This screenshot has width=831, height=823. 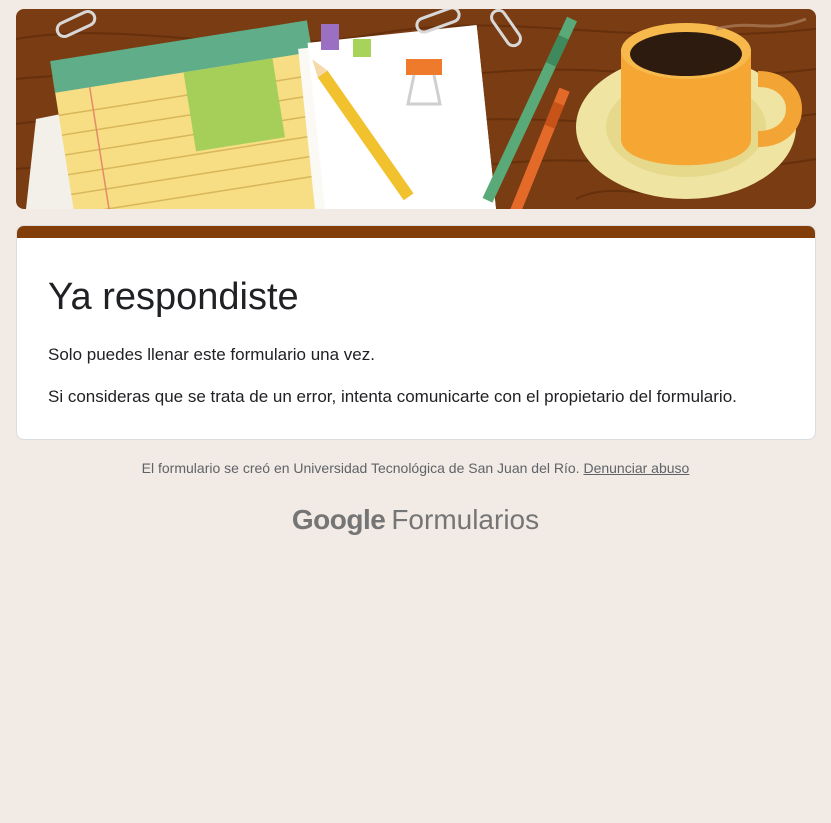 What do you see at coordinates (465, 519) in the screenshot?
I see `product-name: Formularios` at bounding box center [465, 519].